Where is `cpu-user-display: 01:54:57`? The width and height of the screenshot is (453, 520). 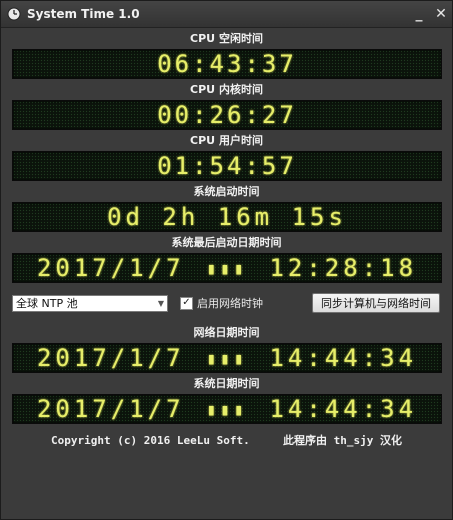
cpu-user-display: 01:54:57 is located at coordinates (227, 166).